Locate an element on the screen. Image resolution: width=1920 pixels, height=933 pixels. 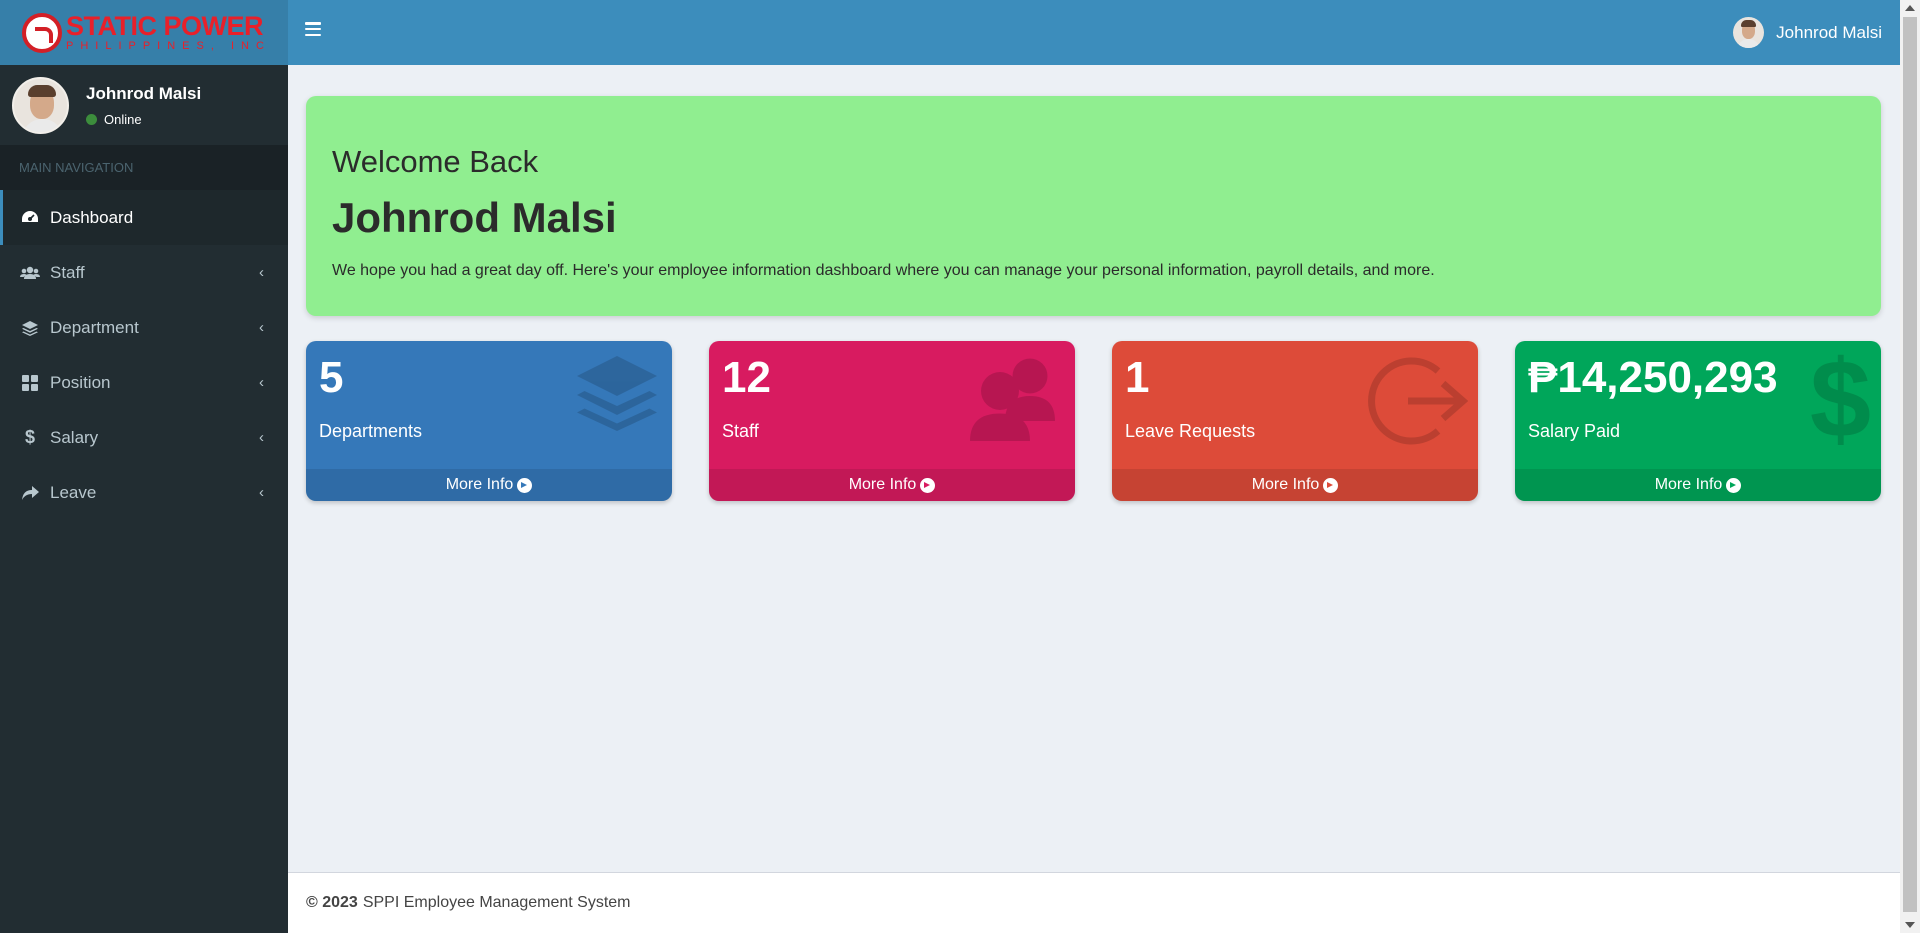
grid-icon is located at coordinates (30, 383).